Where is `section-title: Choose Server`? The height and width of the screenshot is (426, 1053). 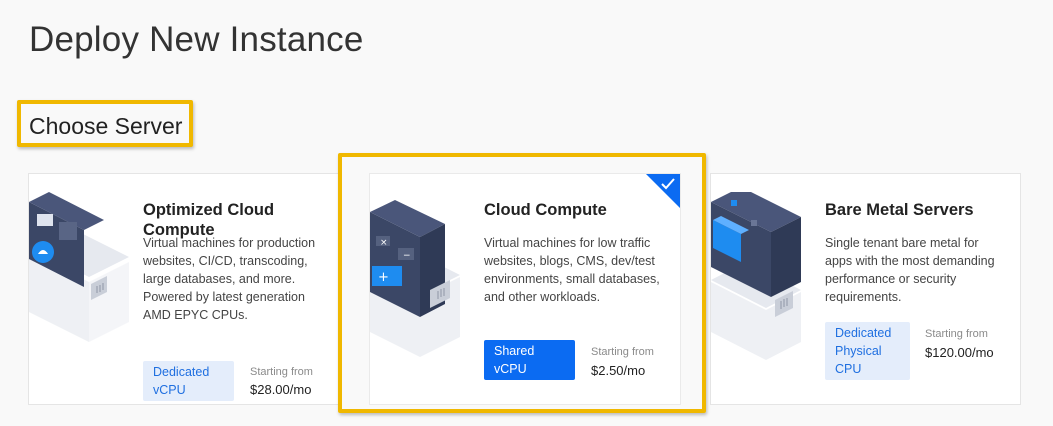 section-title: Choose Server is located at coordinates (106, 126).